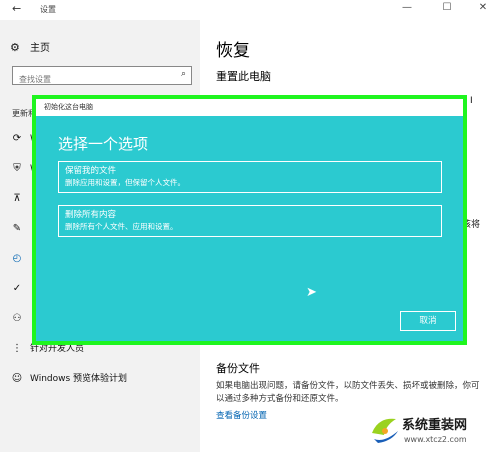 This screenshot has height=452, width=500. Describe the element at coordinates (233, 51) in the screenshot. I see `page-title: 恢复` at that location.